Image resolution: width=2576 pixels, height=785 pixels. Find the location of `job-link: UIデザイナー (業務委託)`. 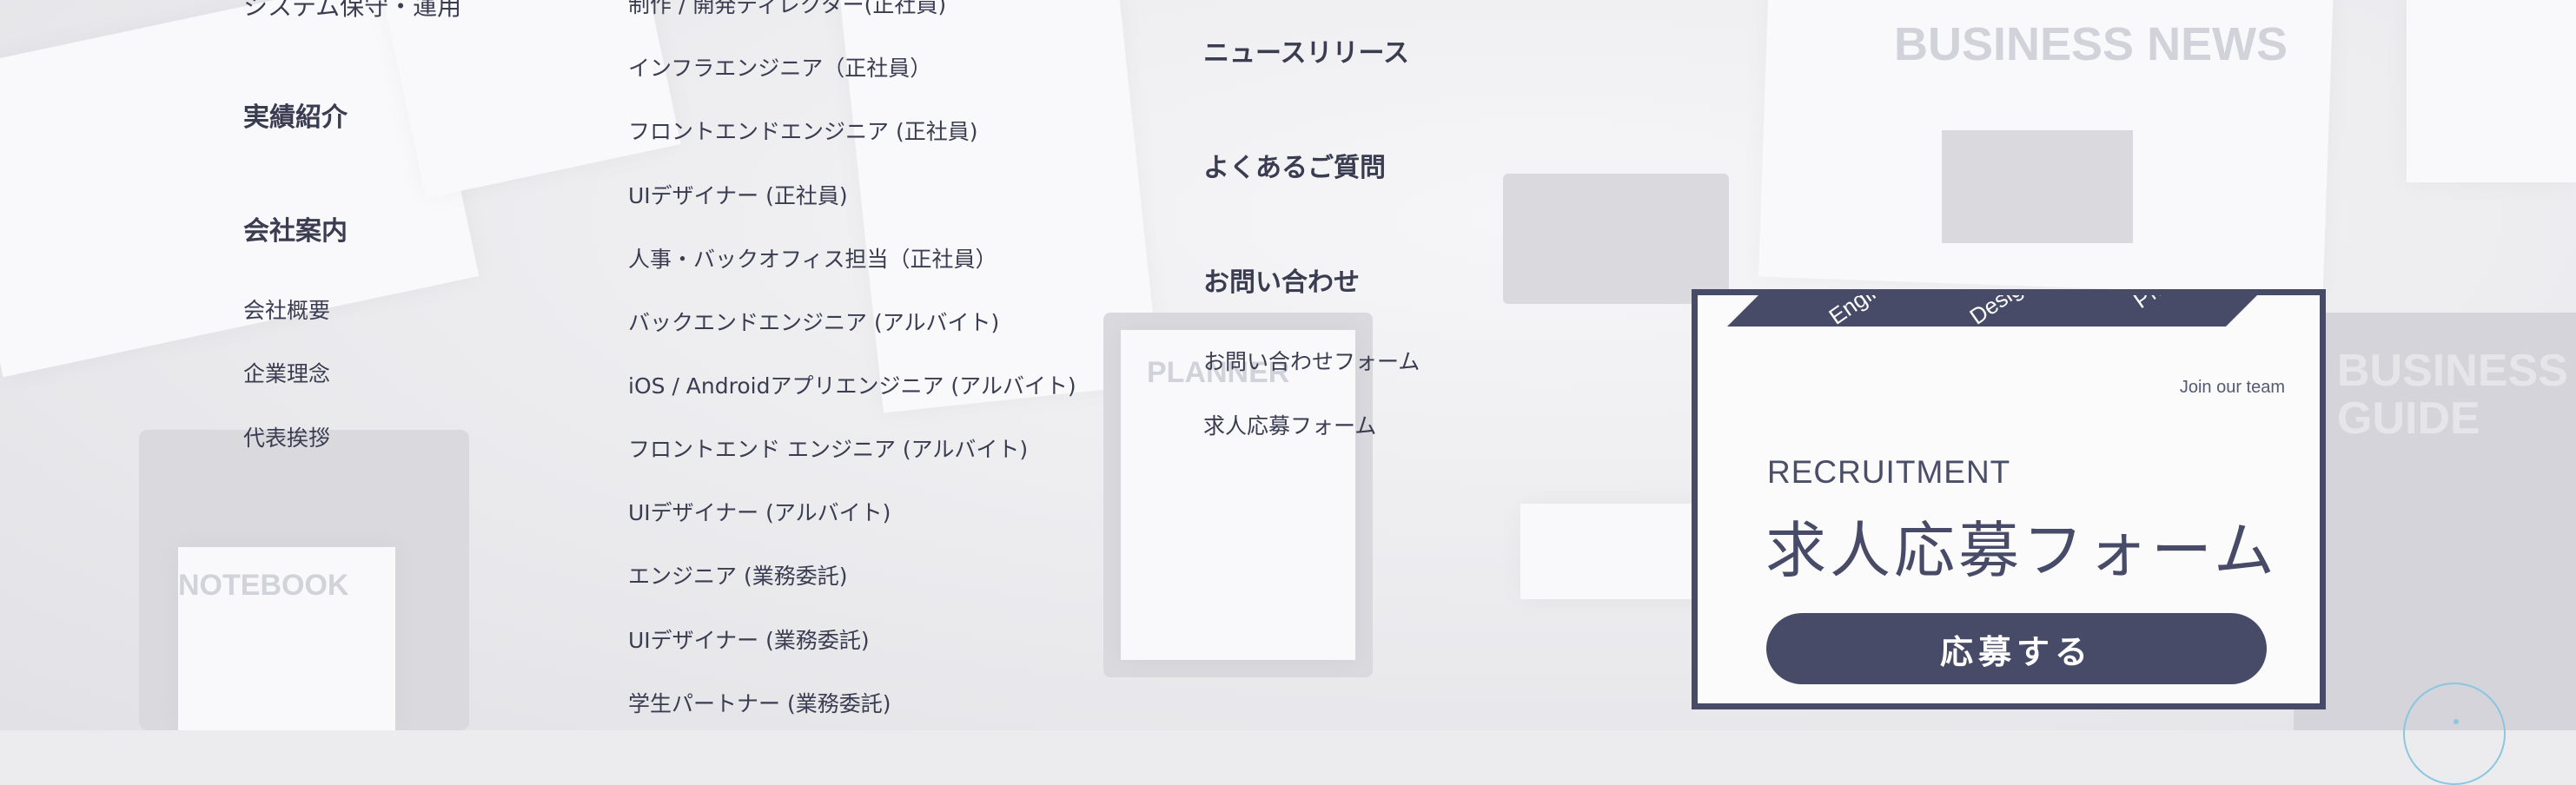

job-link: UIデザイナー (業務委託) is located at coordinates (749, 639).